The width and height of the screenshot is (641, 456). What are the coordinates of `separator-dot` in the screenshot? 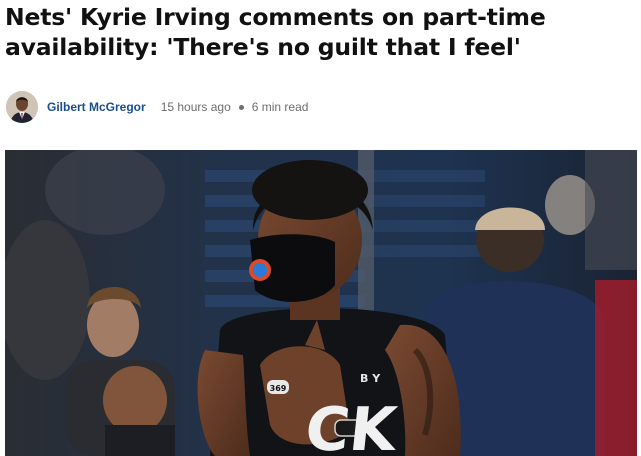 It's located at (241, 107).